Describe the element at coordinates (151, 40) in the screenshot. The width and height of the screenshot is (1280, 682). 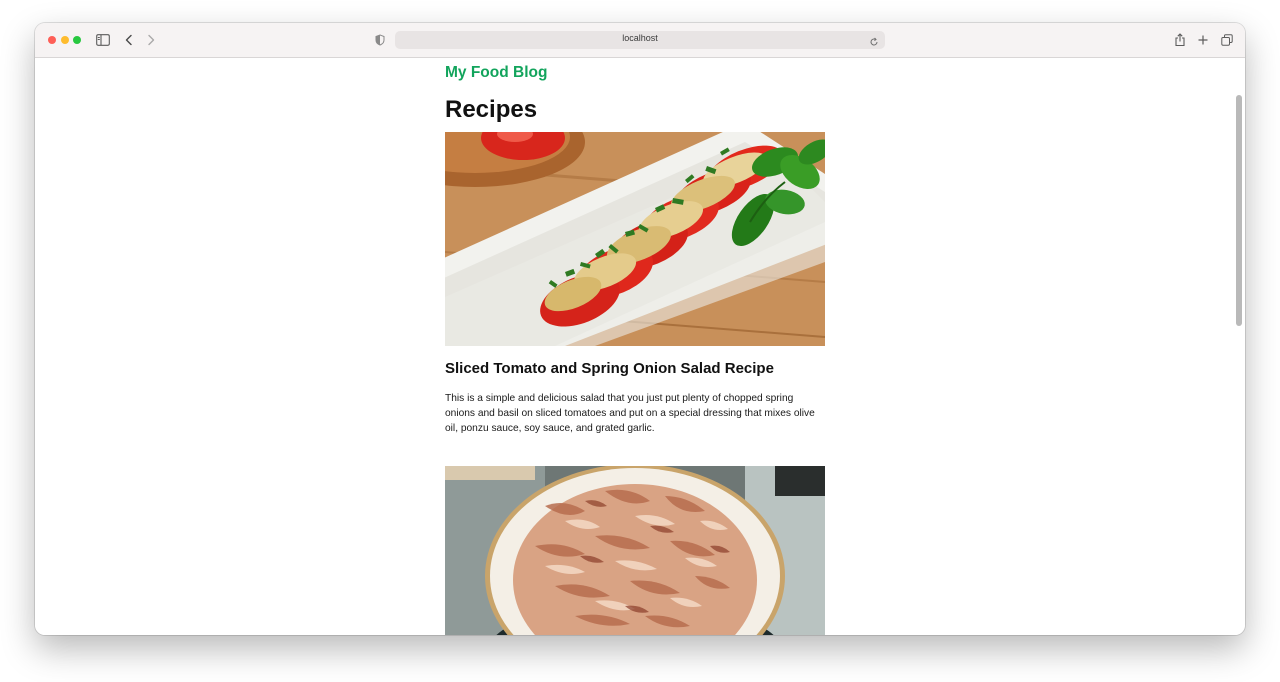
I see `forward-icon` at that location.